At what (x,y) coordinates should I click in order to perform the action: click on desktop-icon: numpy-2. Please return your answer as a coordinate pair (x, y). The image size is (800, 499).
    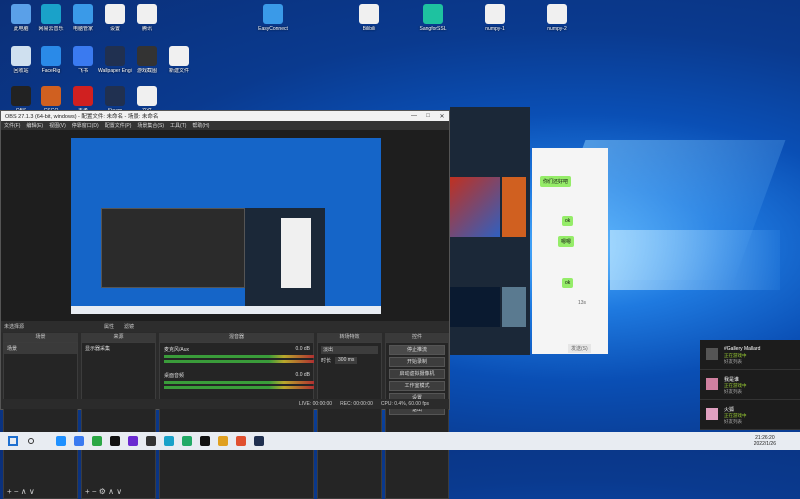
    Looking at the image, I should click on (557, 18).